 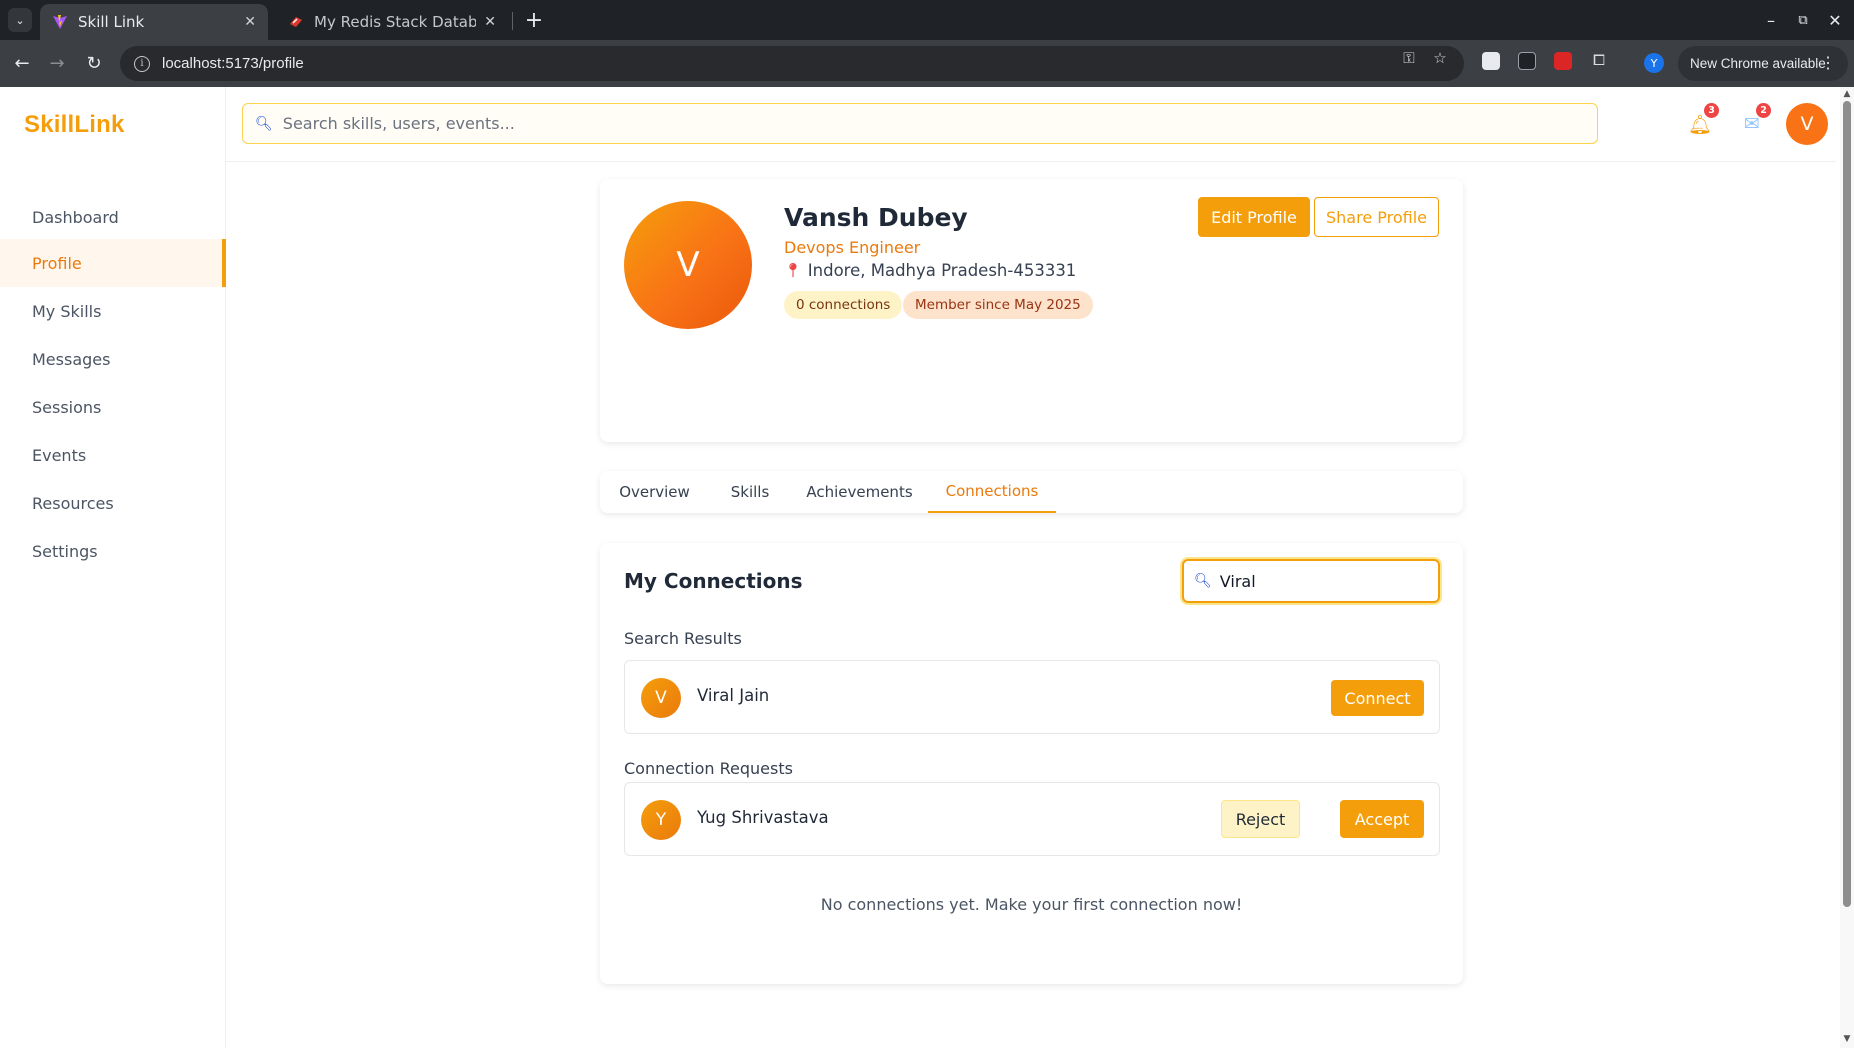 What do you see at coordinates (113, 503) in the screenshot?
I see `sidebar-item-resources: Resources` at bounding box center [113, 503].